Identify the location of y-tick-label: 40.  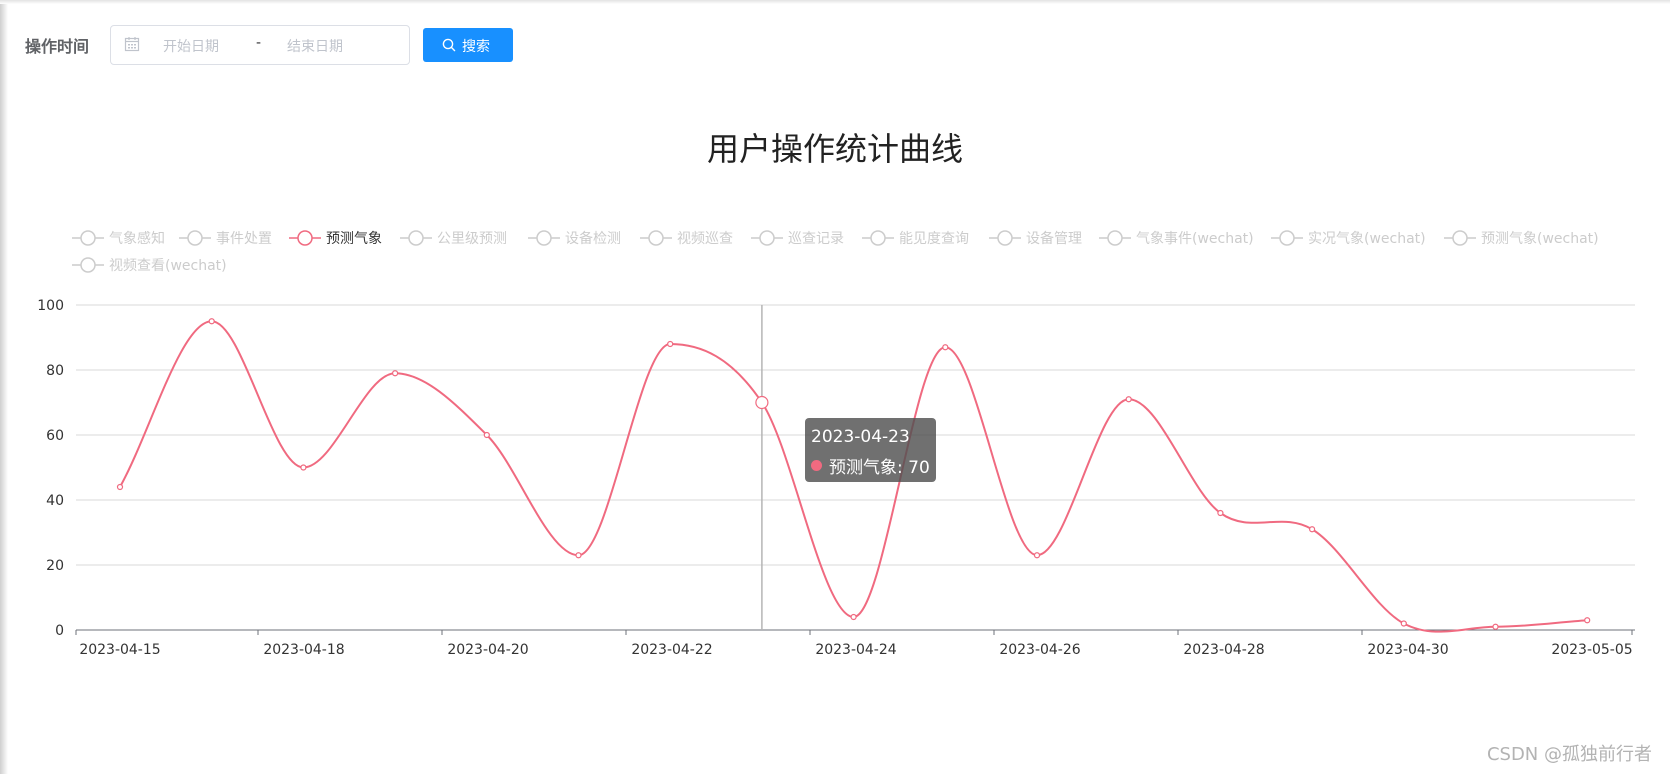
(55, 501).